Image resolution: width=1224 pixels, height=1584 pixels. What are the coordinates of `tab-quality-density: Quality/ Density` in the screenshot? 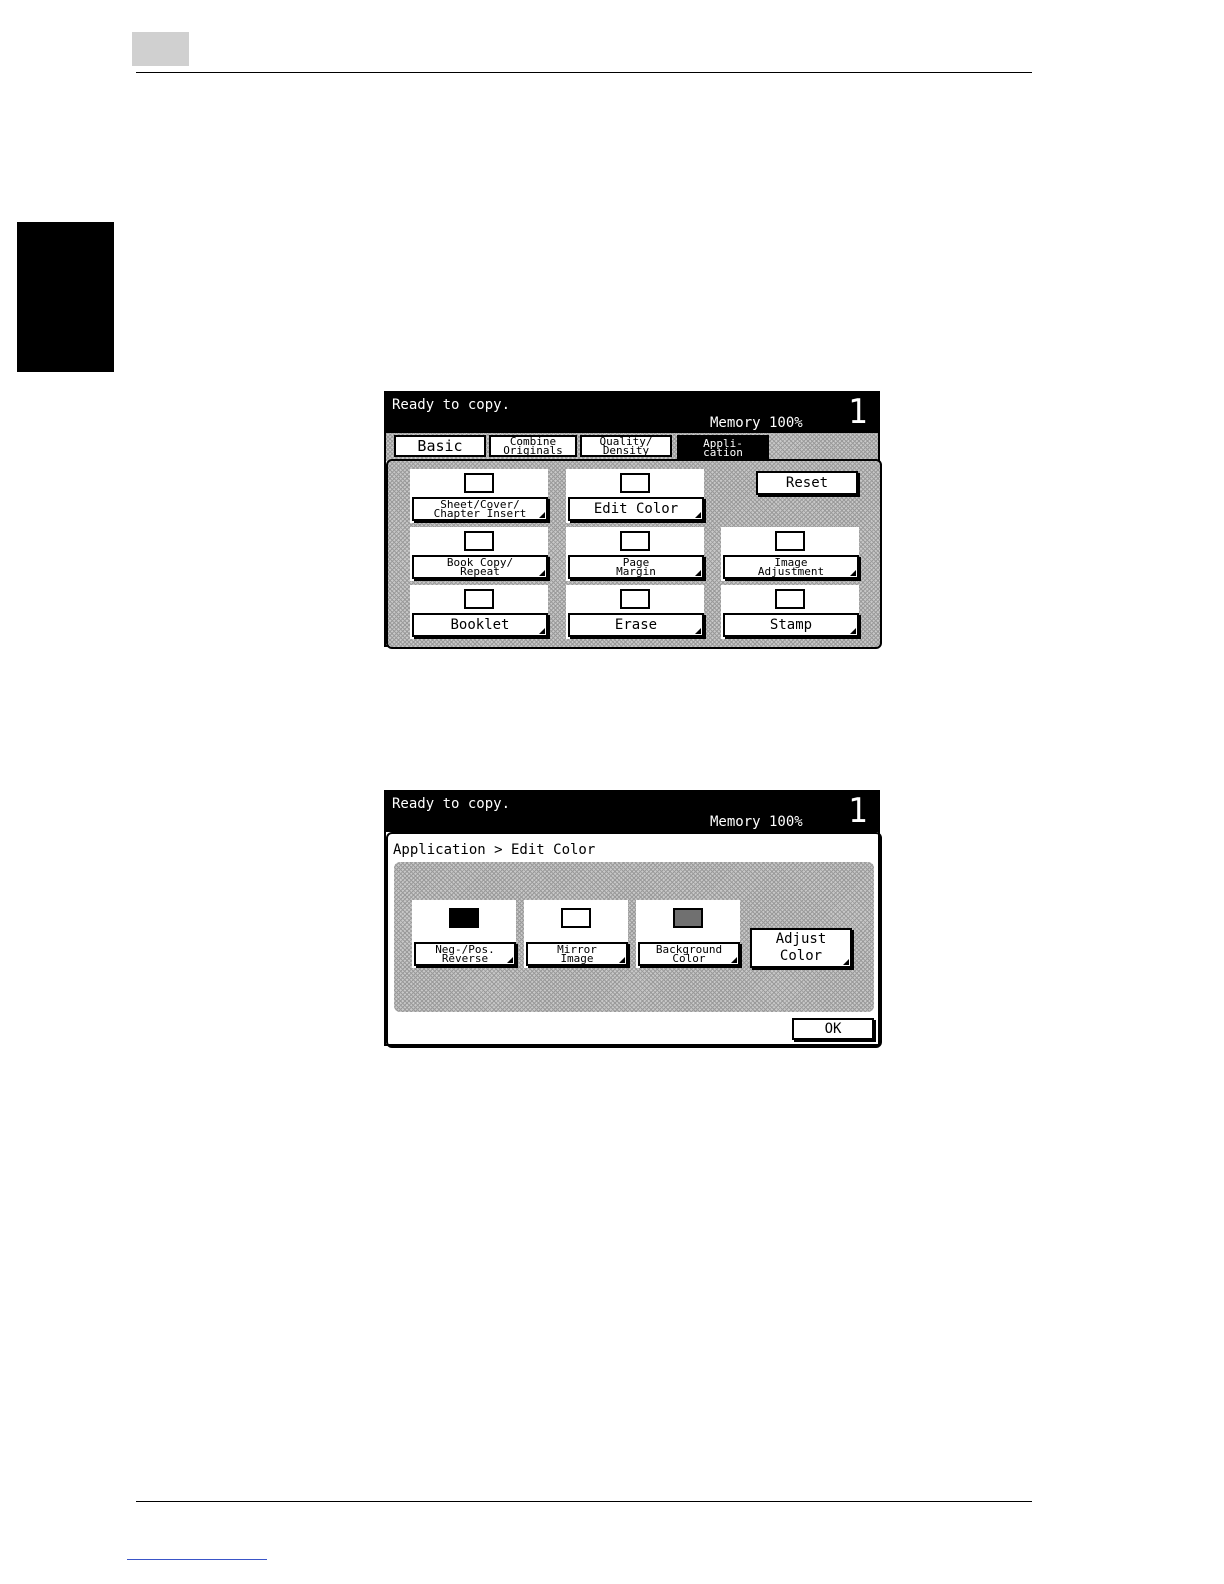 It's located at (626, 446).